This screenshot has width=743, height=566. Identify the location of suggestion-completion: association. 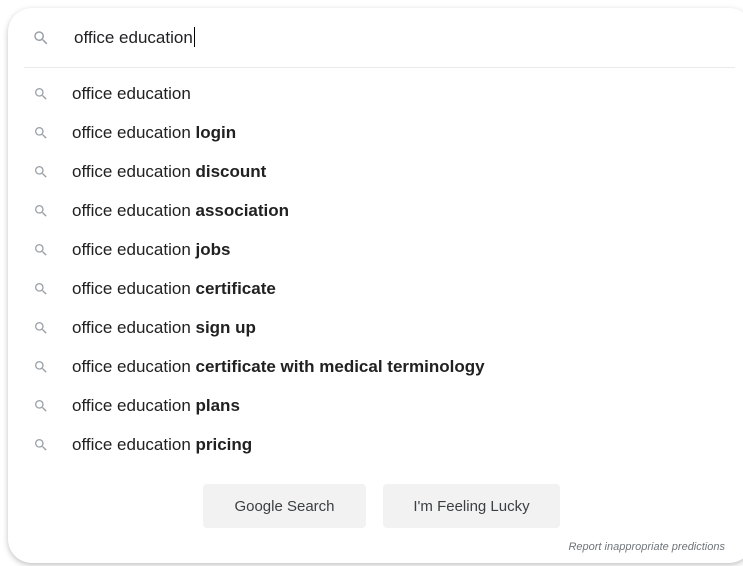
(242, 210).